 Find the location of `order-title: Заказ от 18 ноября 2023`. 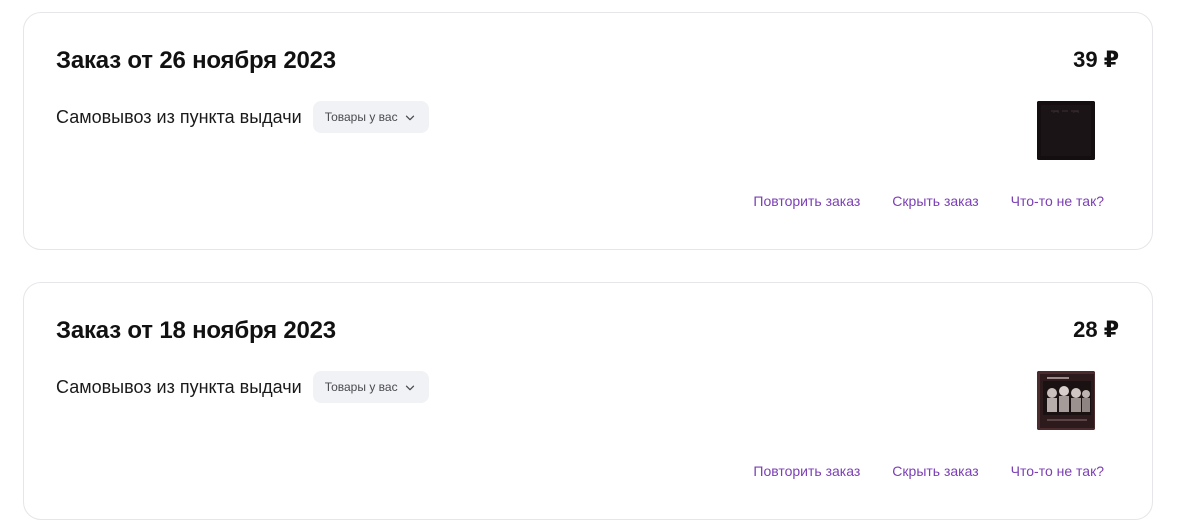

order-title: Заказ от 18 ноября 2023 is located at coordinates (196, 331).